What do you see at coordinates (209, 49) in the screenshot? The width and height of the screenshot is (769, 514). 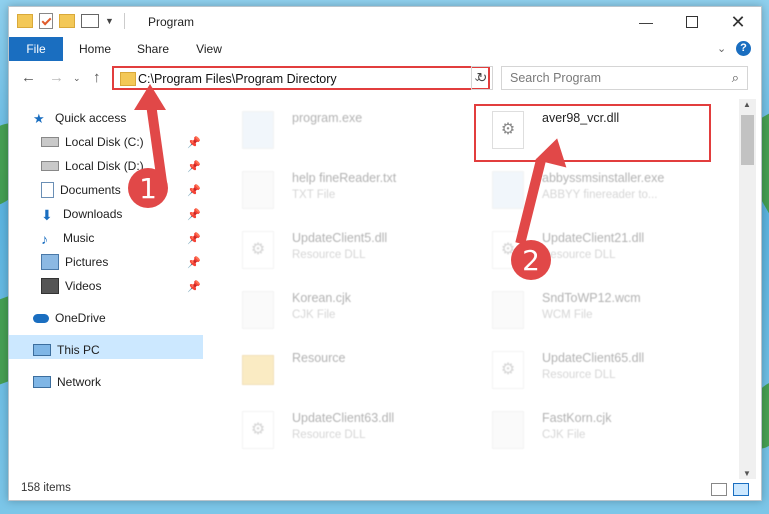 I see `tab-view: View` at bounding box center [209, 49].